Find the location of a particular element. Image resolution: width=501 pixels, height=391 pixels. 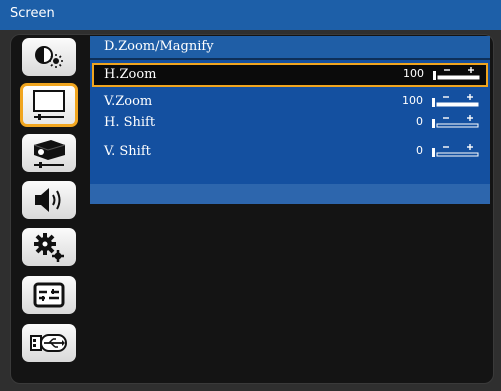

menu-item-v-zoom: V.Zoom 100 is located at coordinates (289, 101).